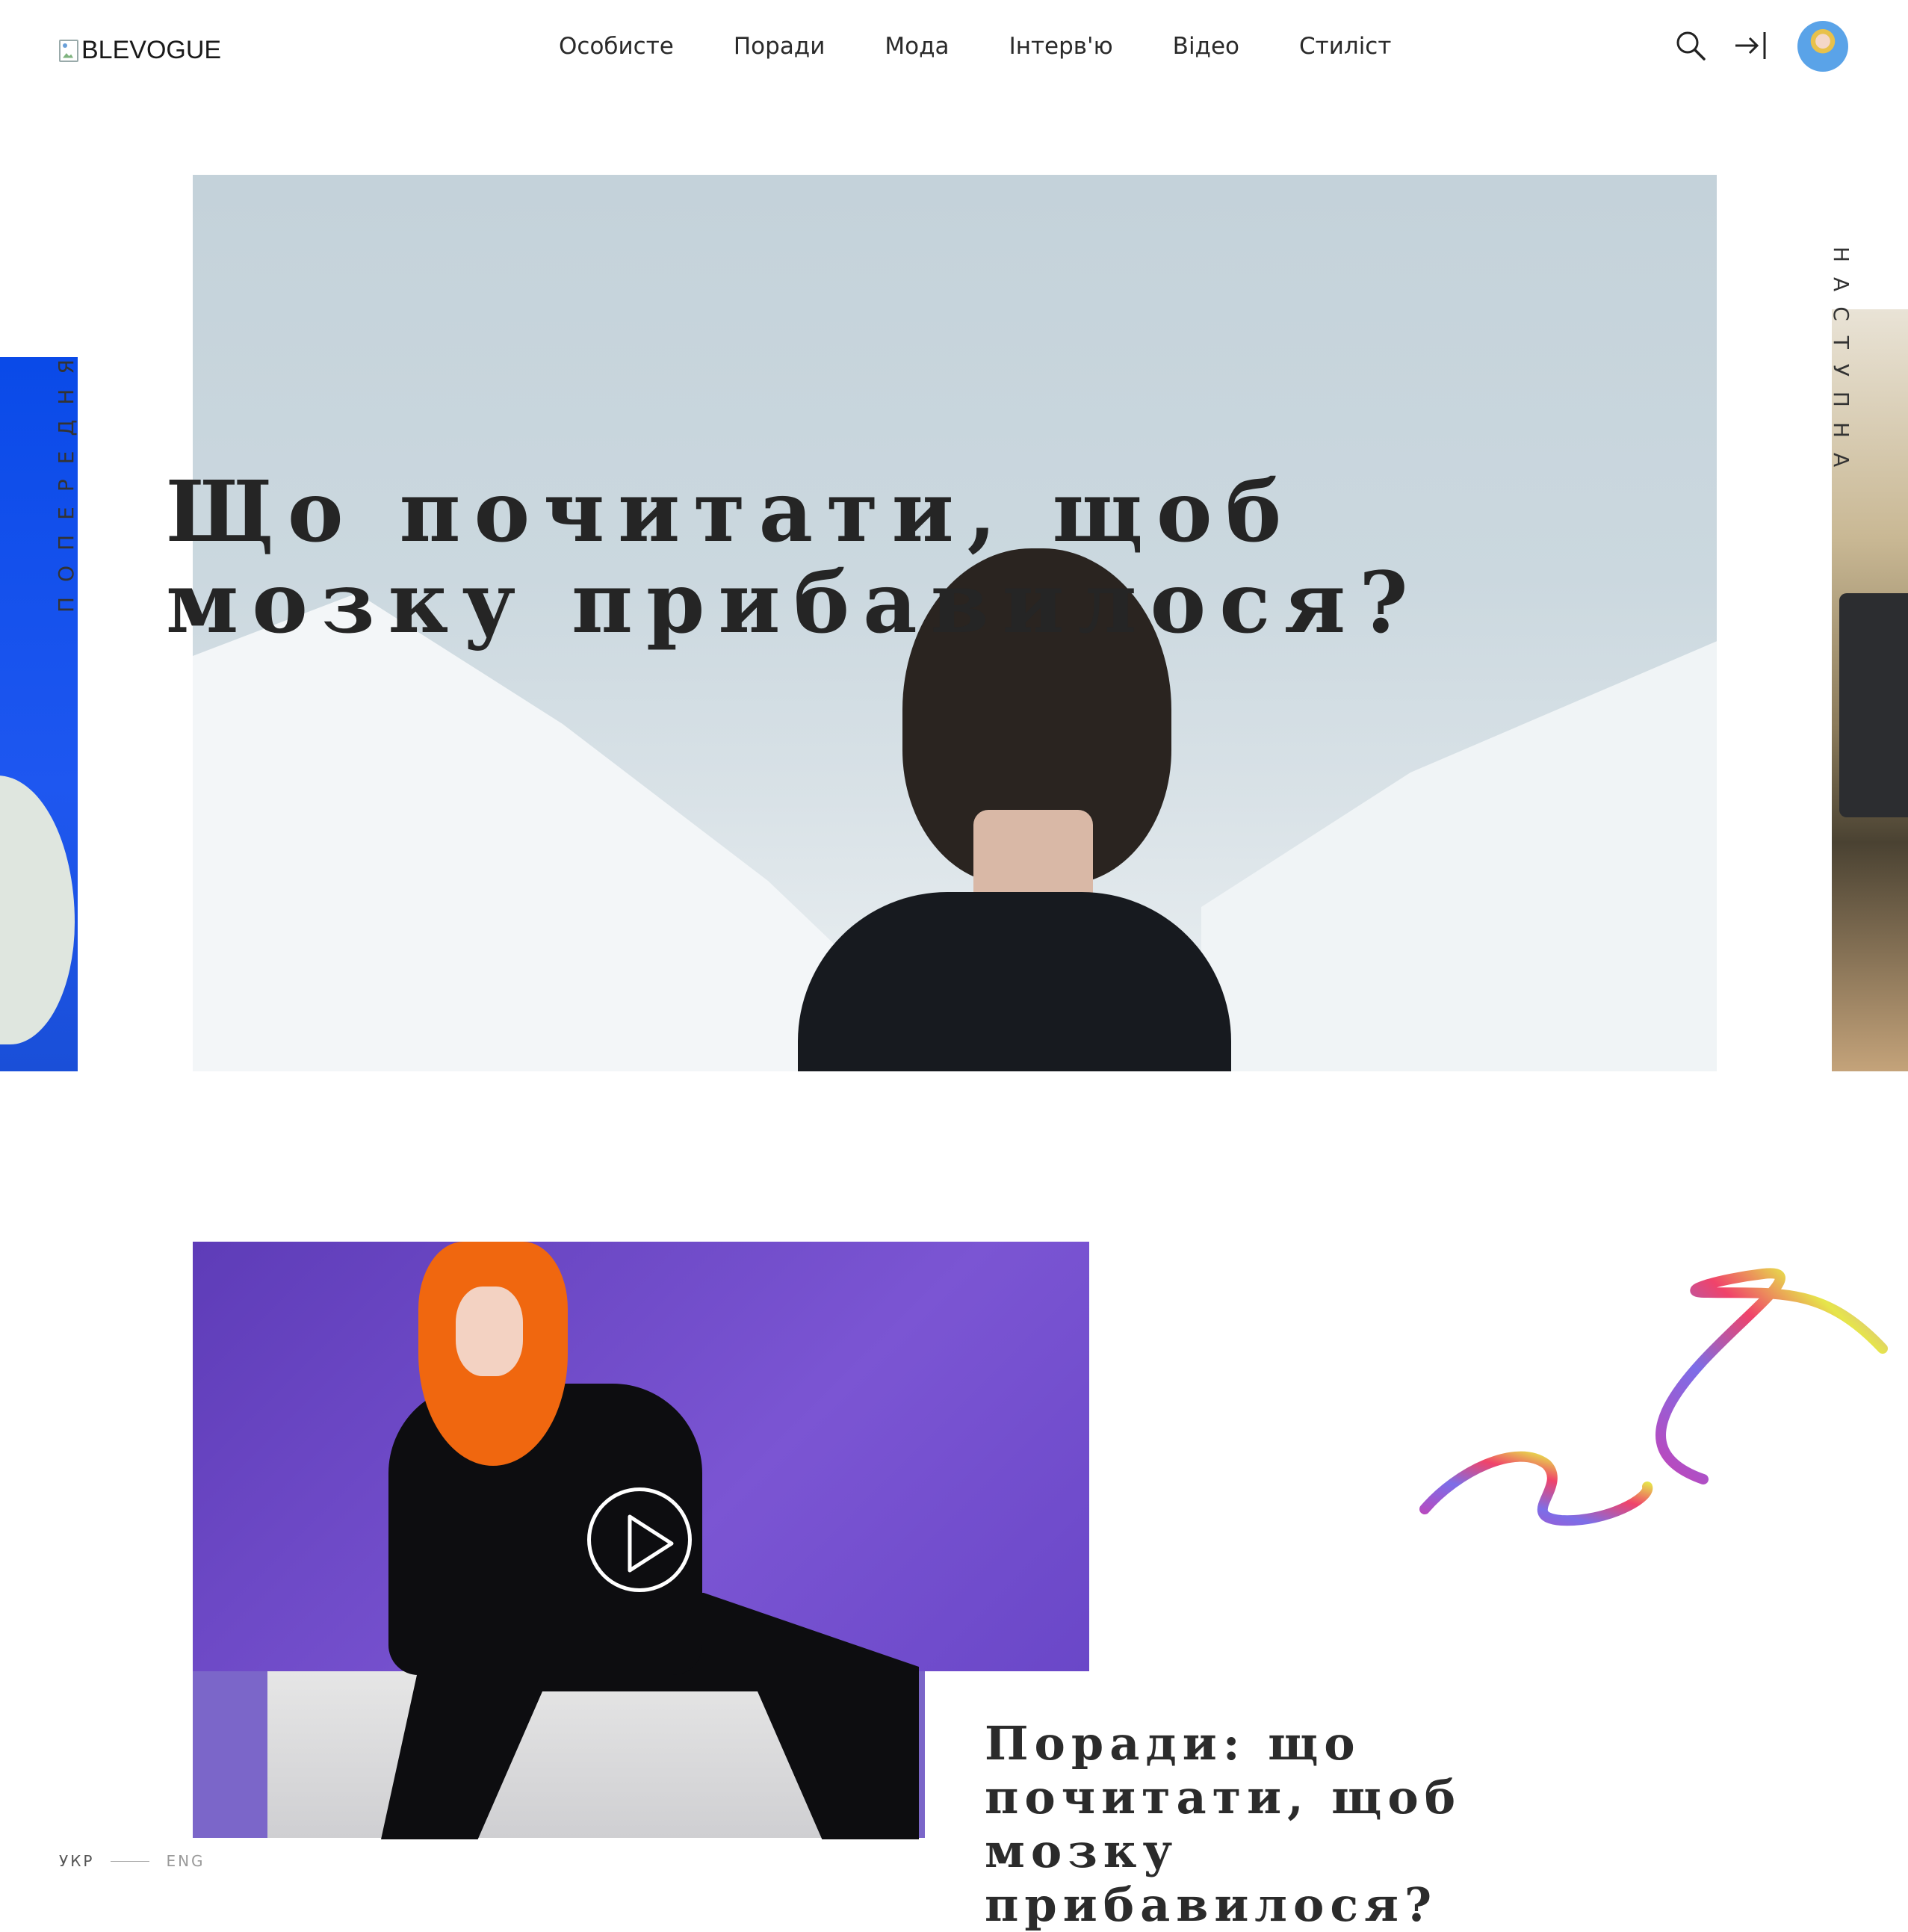 The height and width of the screenshot is (1932, 1908). I want to click on login-icon, so click(1750, 45).